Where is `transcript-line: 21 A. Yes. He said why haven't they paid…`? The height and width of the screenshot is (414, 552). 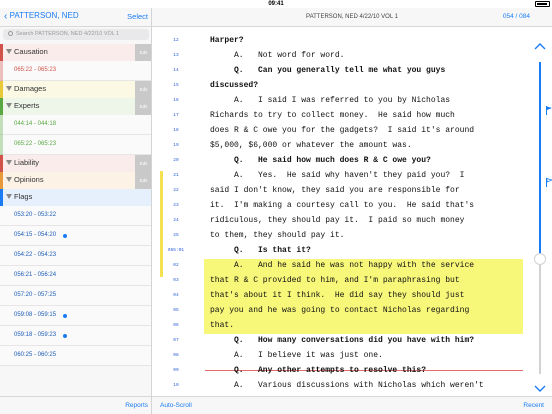 transcript-line: 21 A. Yes. He said why haven't they paid… is located at coordinates (352, 176).